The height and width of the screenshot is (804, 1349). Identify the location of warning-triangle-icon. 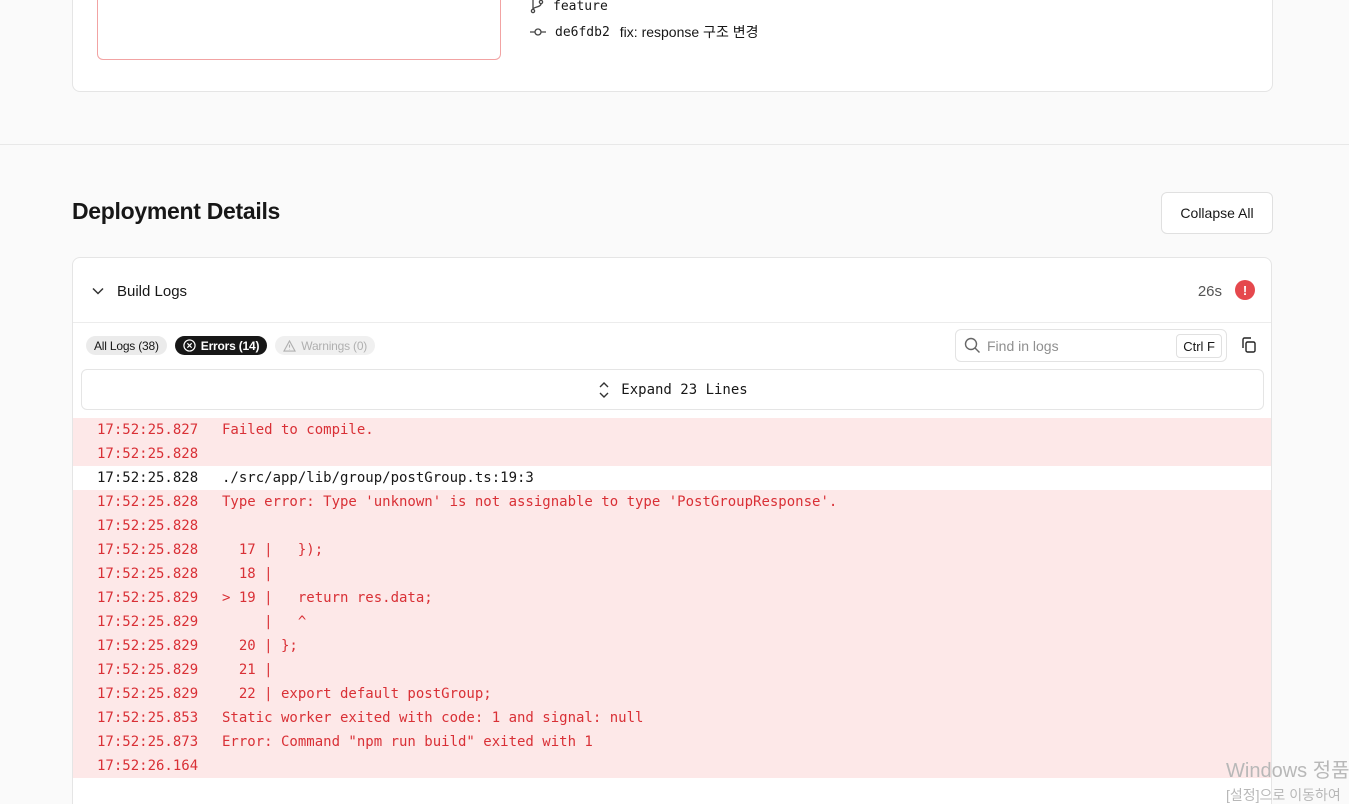
(290, 345).